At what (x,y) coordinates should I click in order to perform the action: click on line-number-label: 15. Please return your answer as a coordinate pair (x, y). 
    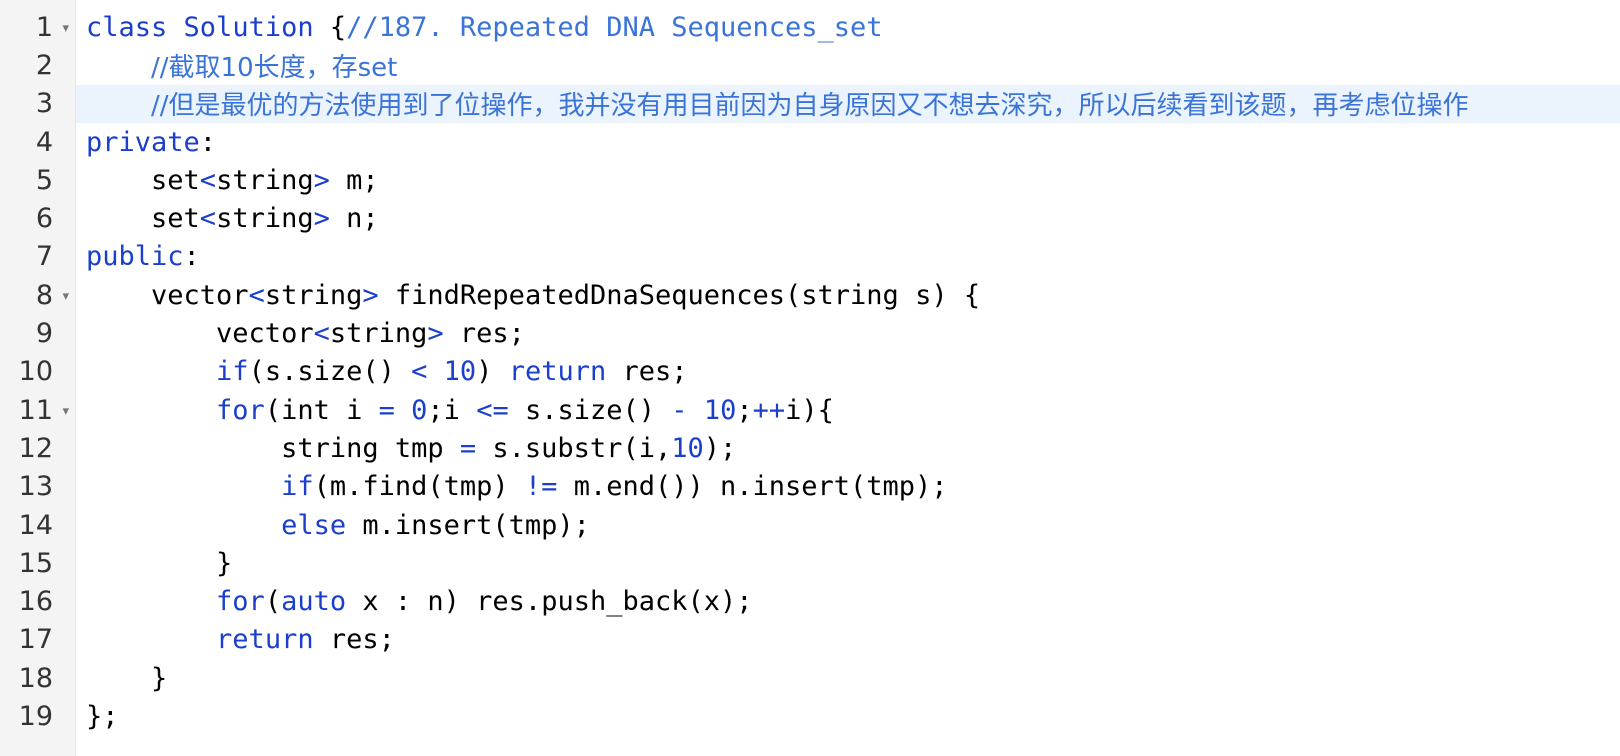
    Looking at the image, I should click on (35, 563).